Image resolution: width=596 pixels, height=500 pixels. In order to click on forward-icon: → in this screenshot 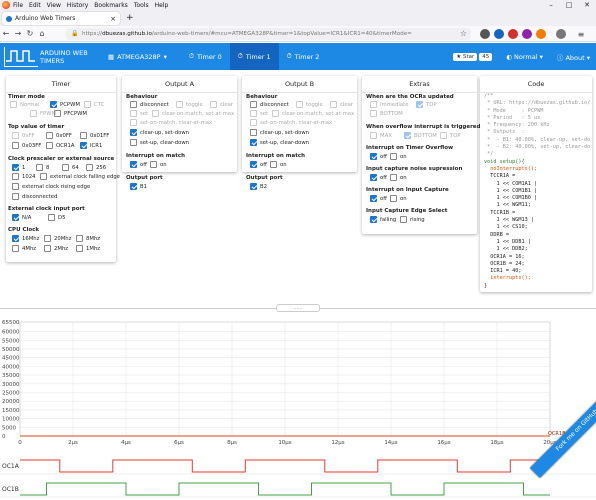, I will do `click(18, 33)`.